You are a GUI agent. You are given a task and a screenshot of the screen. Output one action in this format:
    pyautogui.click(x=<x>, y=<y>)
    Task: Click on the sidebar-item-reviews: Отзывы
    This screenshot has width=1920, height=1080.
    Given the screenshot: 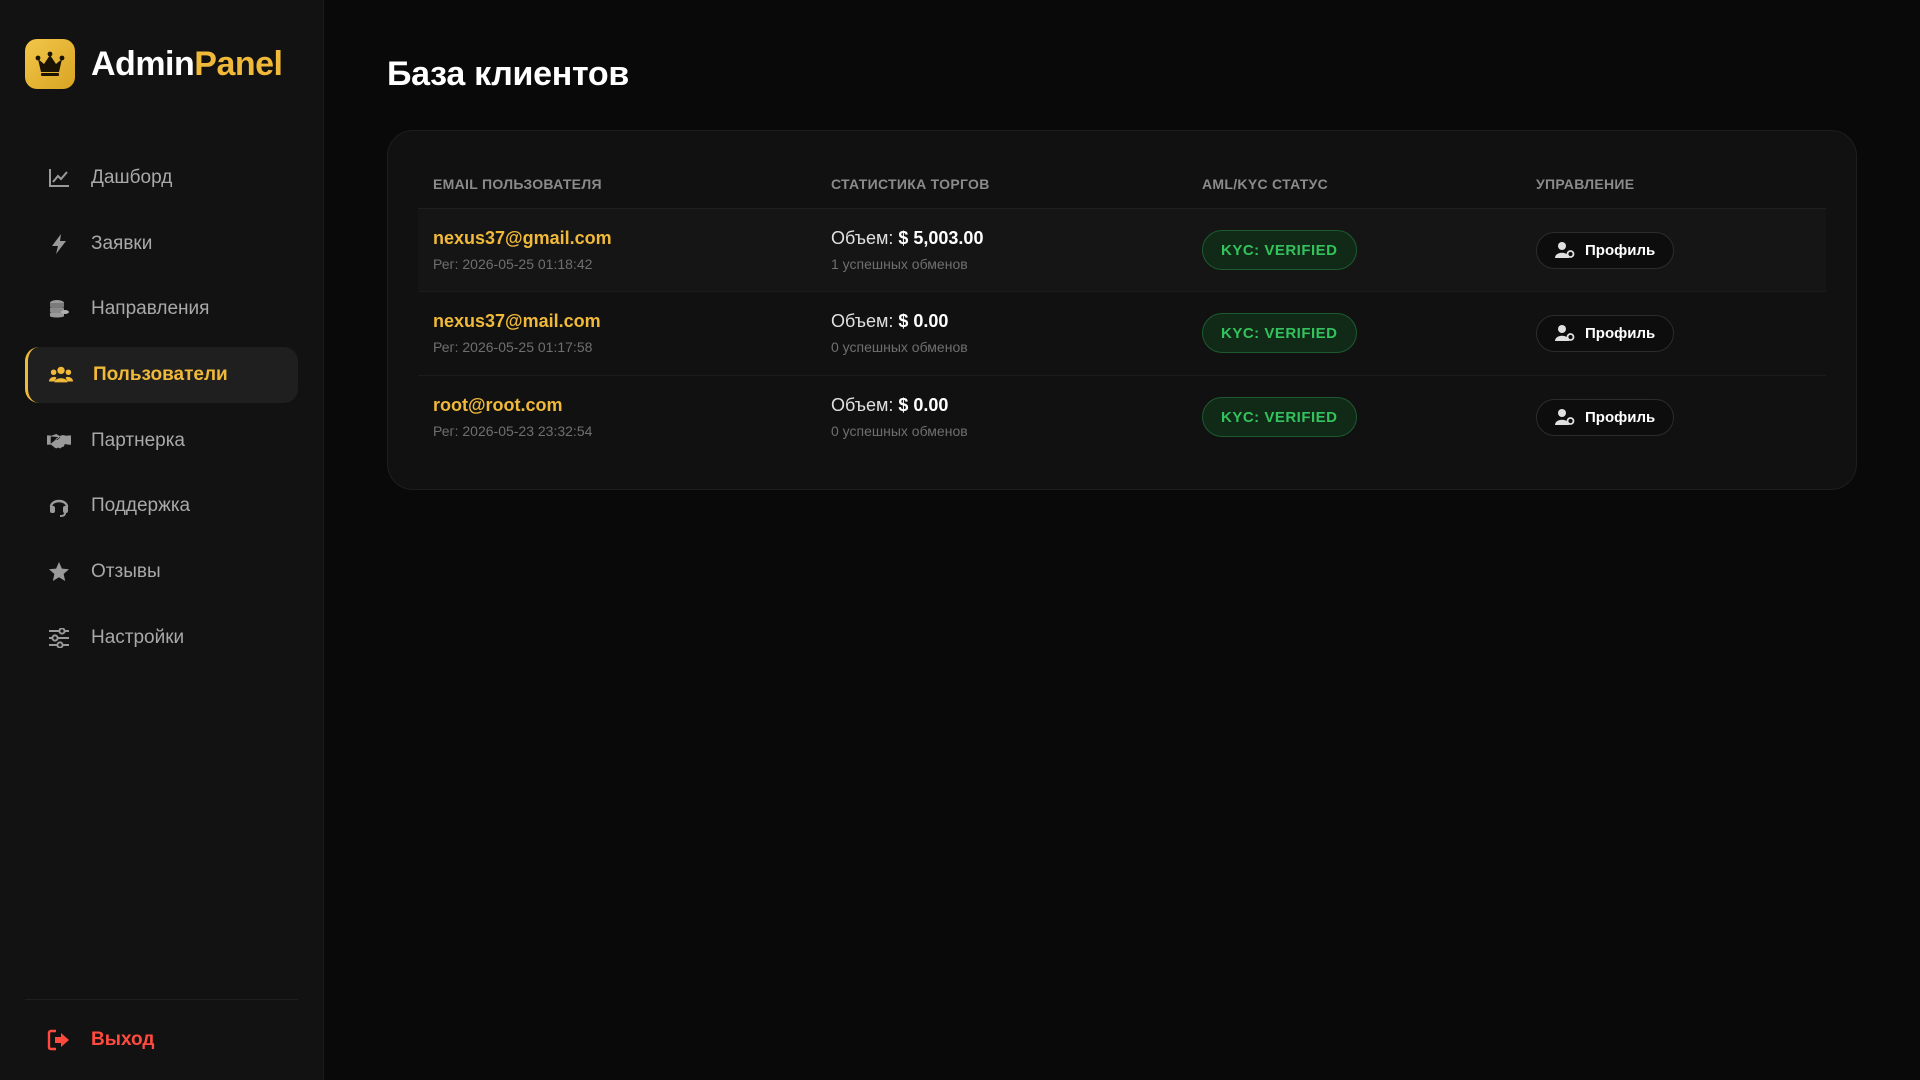 What is the action you would take?
    pyautogui.click(x=161, y=572)
    